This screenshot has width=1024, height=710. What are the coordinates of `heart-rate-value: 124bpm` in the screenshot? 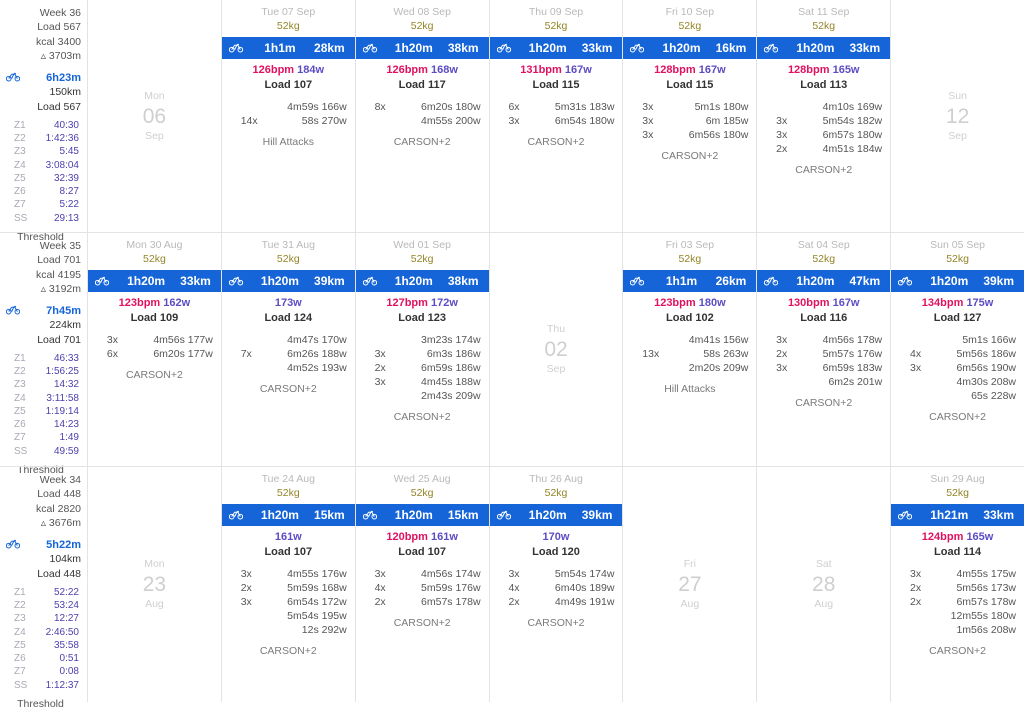 It's located at (942, 537).